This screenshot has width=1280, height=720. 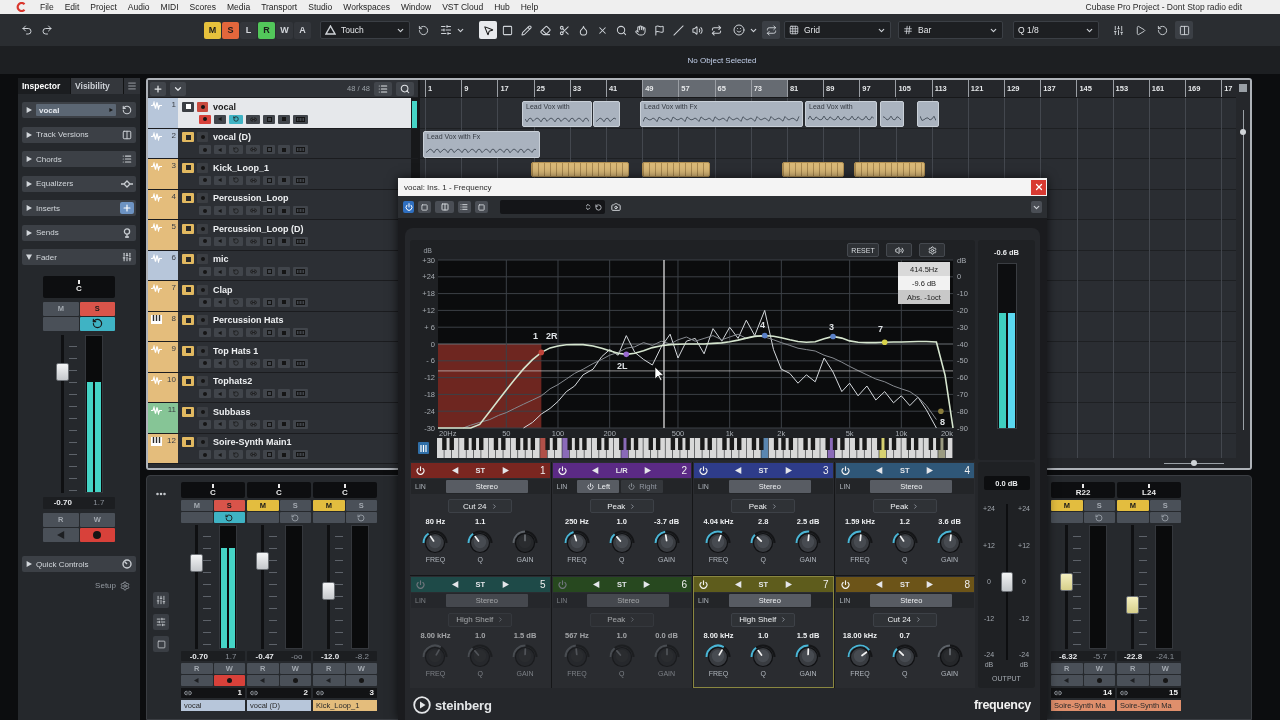 I want to click on snap-type-dropdown: Grid, so click(x=837, y=30).